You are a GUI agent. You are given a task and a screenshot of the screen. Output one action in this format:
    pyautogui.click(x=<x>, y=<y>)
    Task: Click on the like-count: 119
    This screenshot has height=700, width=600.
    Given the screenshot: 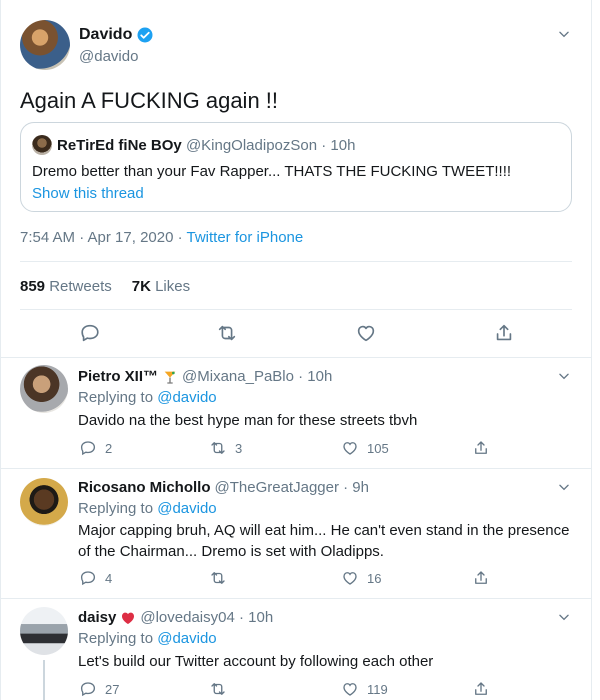 What is the action you would take?
    pyautogui.click(x=377, y=689)
    